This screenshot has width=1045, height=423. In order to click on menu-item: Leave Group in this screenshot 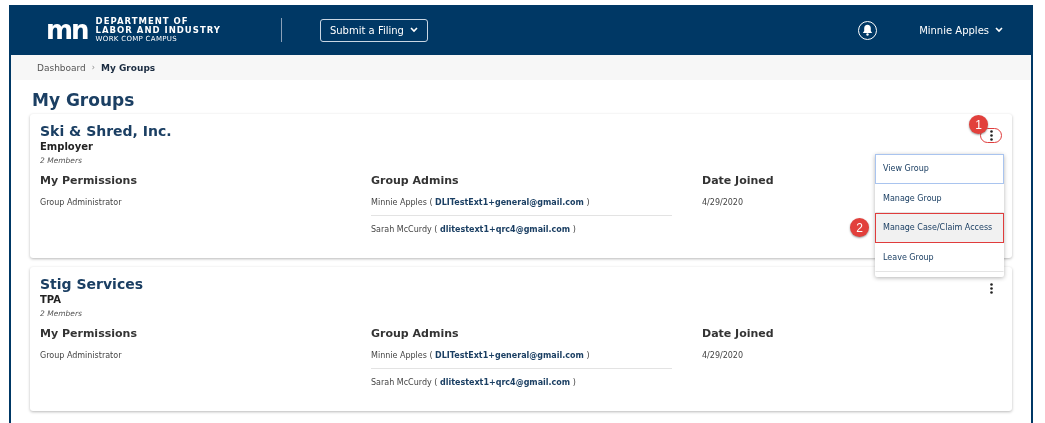, I will do `click(939, 257)`.